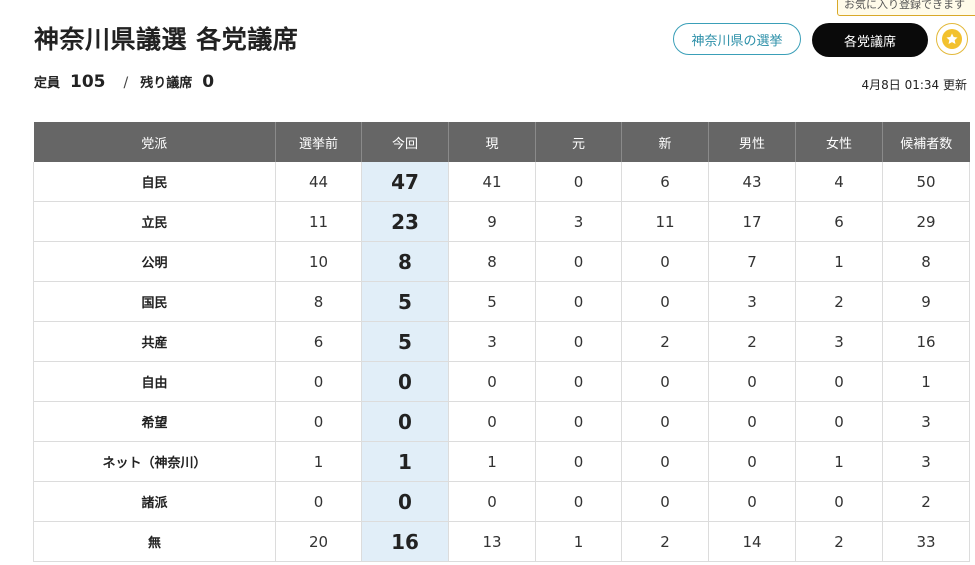 The width and height of the screenshot is (975, 565). I want to click on prefecture-elections-button: 神奈川県の選挙, so click(737, 39).